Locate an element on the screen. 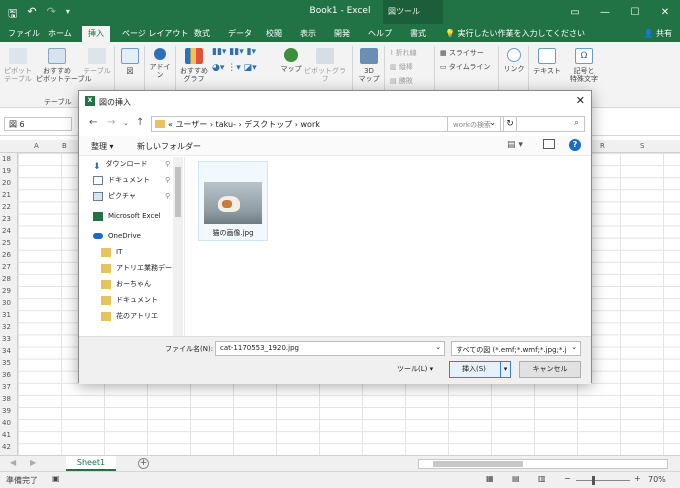 This screenshot has width=680, height=488. nav-scrollbar is located at coordinates (178, 246).